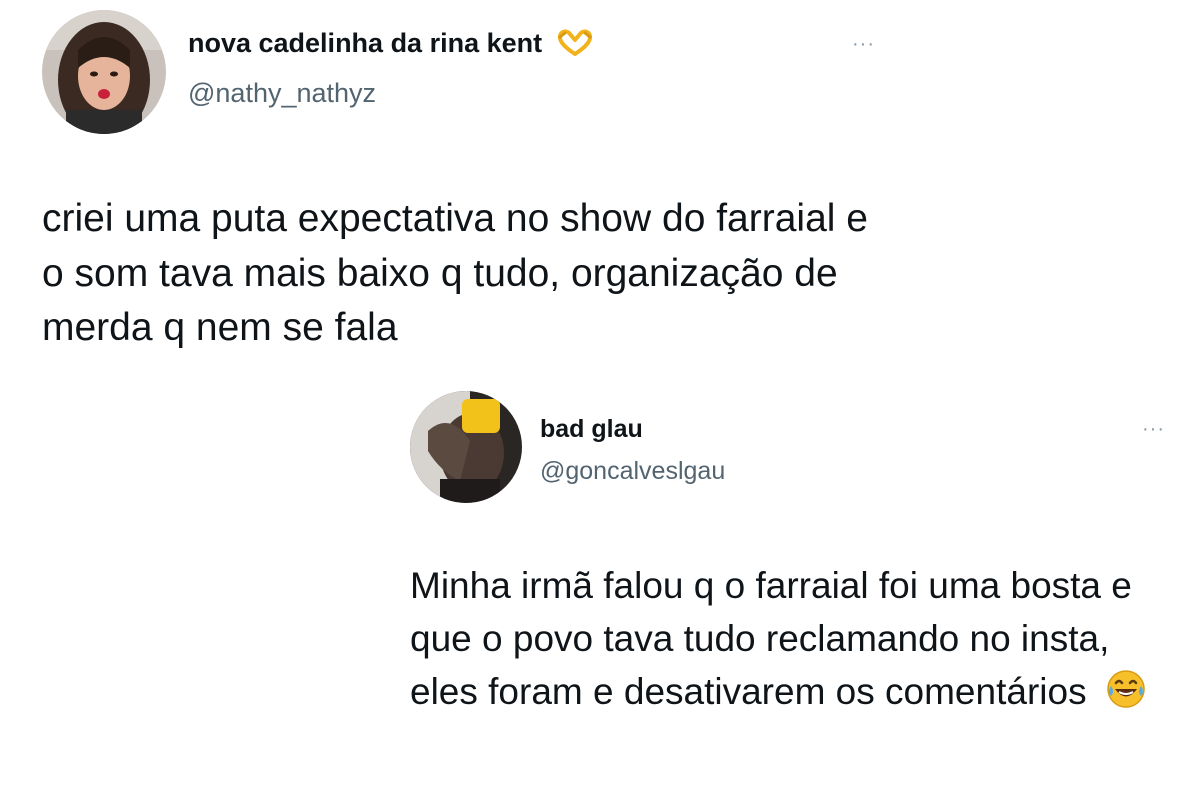  What do you see at coordinates (632, 471) in the screenshot?
I see `username-handle: @goncalveslgau` at bounding box center [632, 471].